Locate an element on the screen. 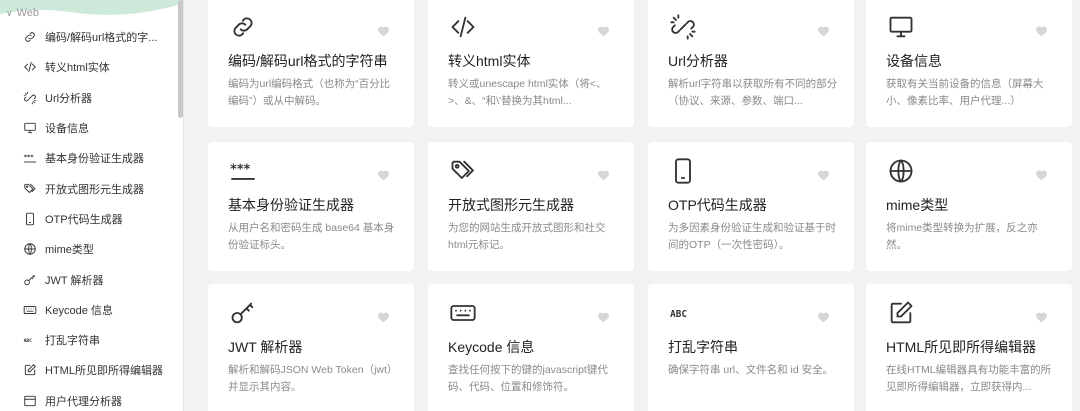  tool-card-description: 将mime类型转换为扩展，反之亦然。 is located at coordinates (962, 236).